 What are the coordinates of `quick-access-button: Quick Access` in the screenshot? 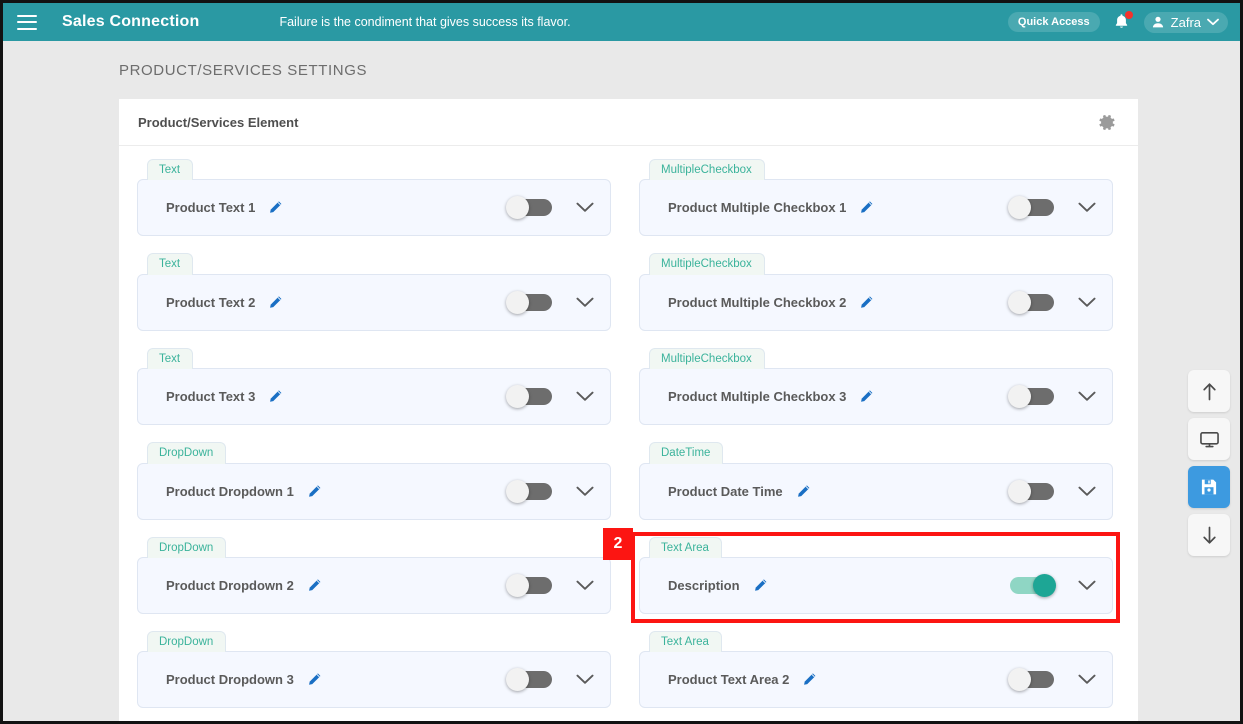 It's located at (1053, 22).